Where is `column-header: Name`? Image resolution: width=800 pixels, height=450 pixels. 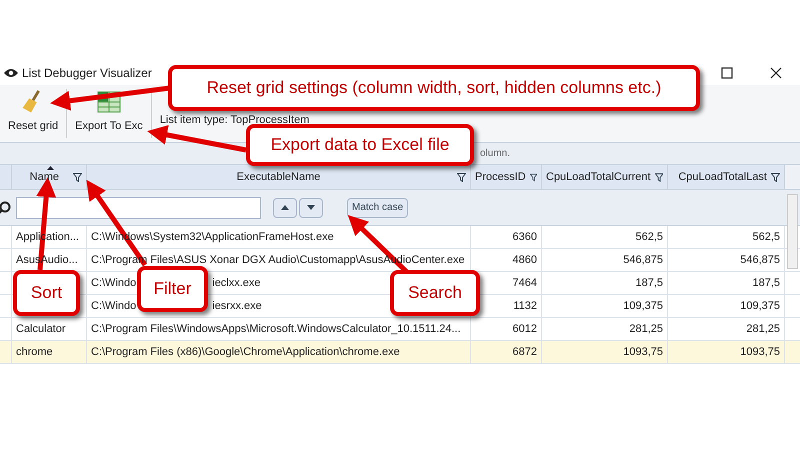
column-header: Name is located at coordinates (49, 177).